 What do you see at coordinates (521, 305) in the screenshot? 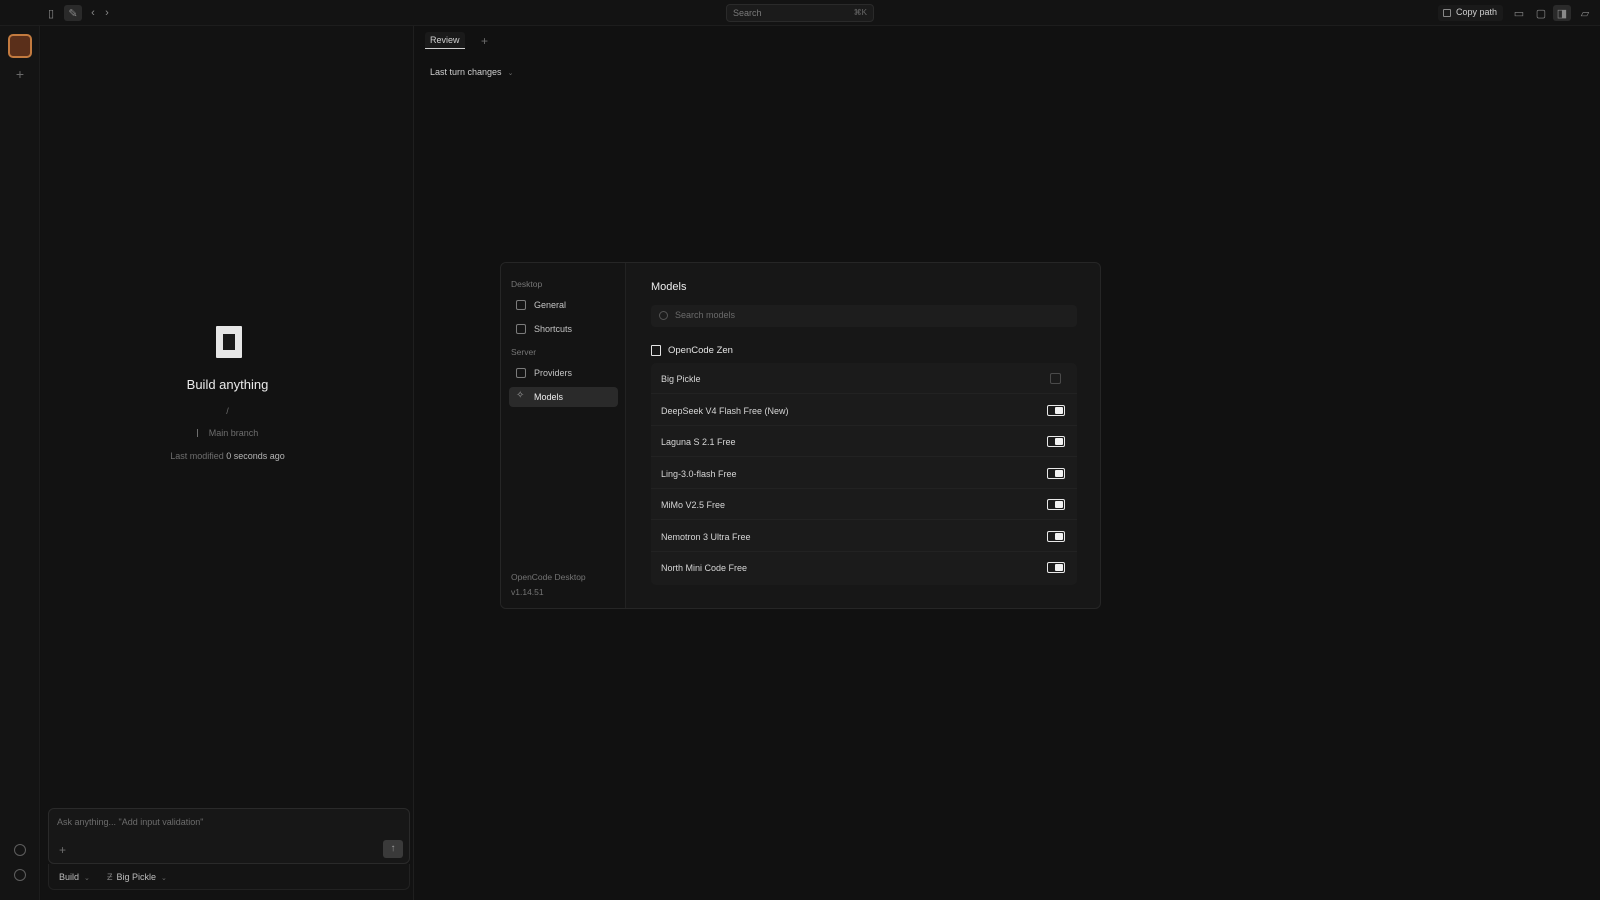
I see `sliders-icon` at bounding box center [521, 305].